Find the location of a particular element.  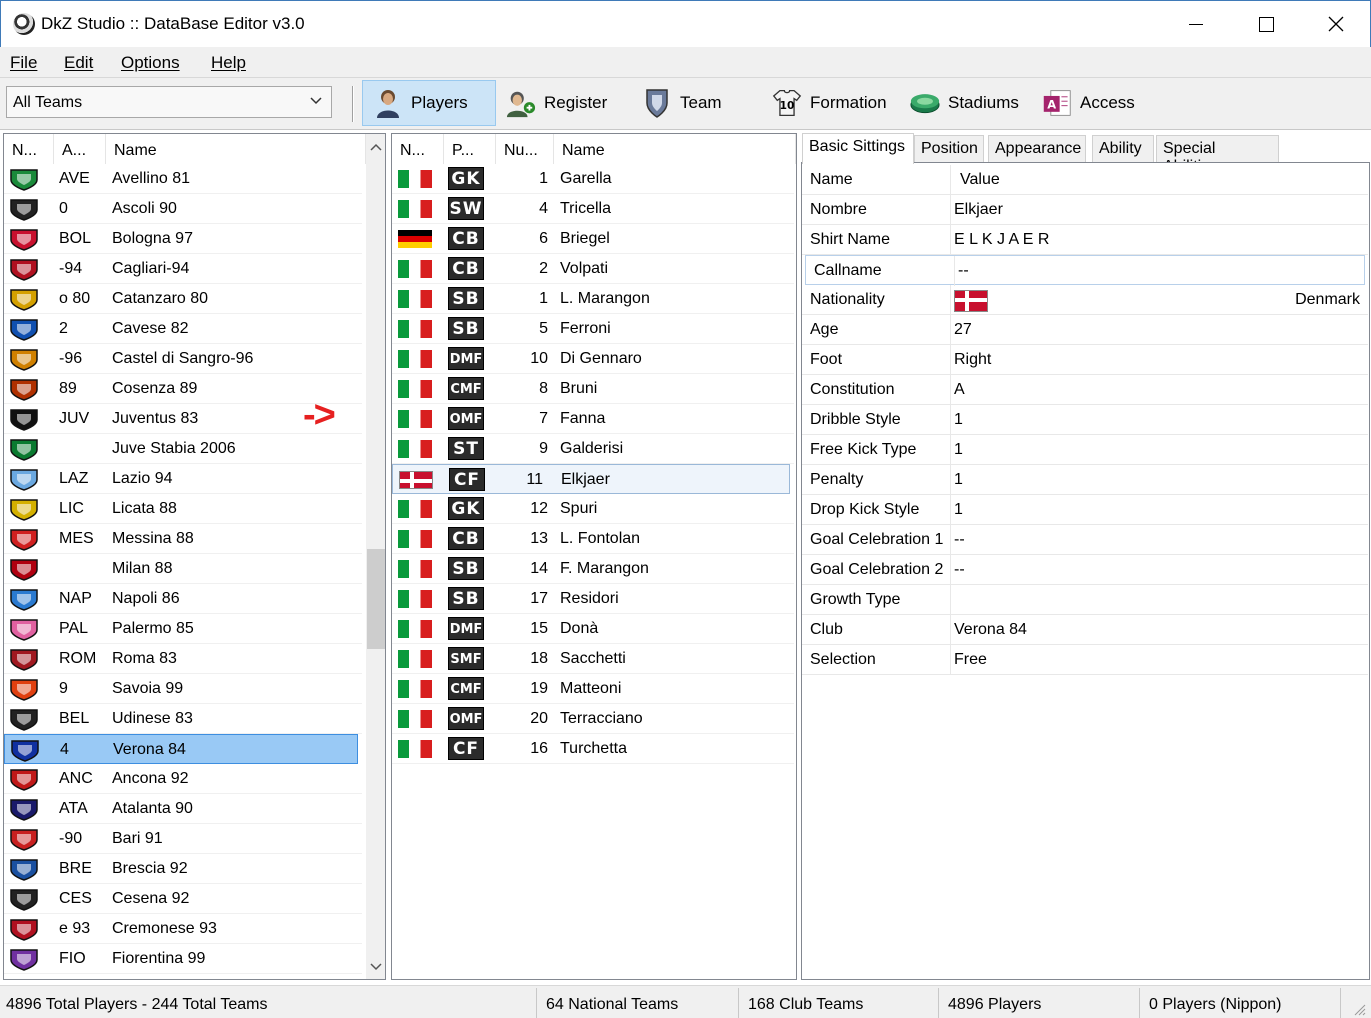

team-row: ATA Atalanta 90 is located at coordinates (183, 809).